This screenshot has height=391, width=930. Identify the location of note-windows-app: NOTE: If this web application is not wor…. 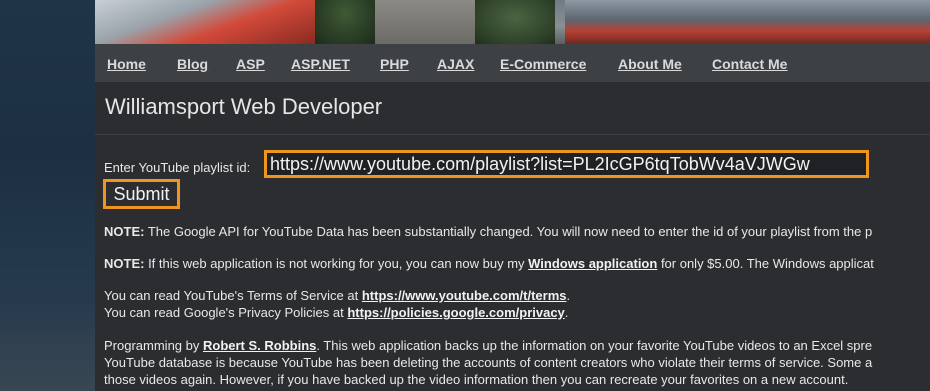
(489, 263).